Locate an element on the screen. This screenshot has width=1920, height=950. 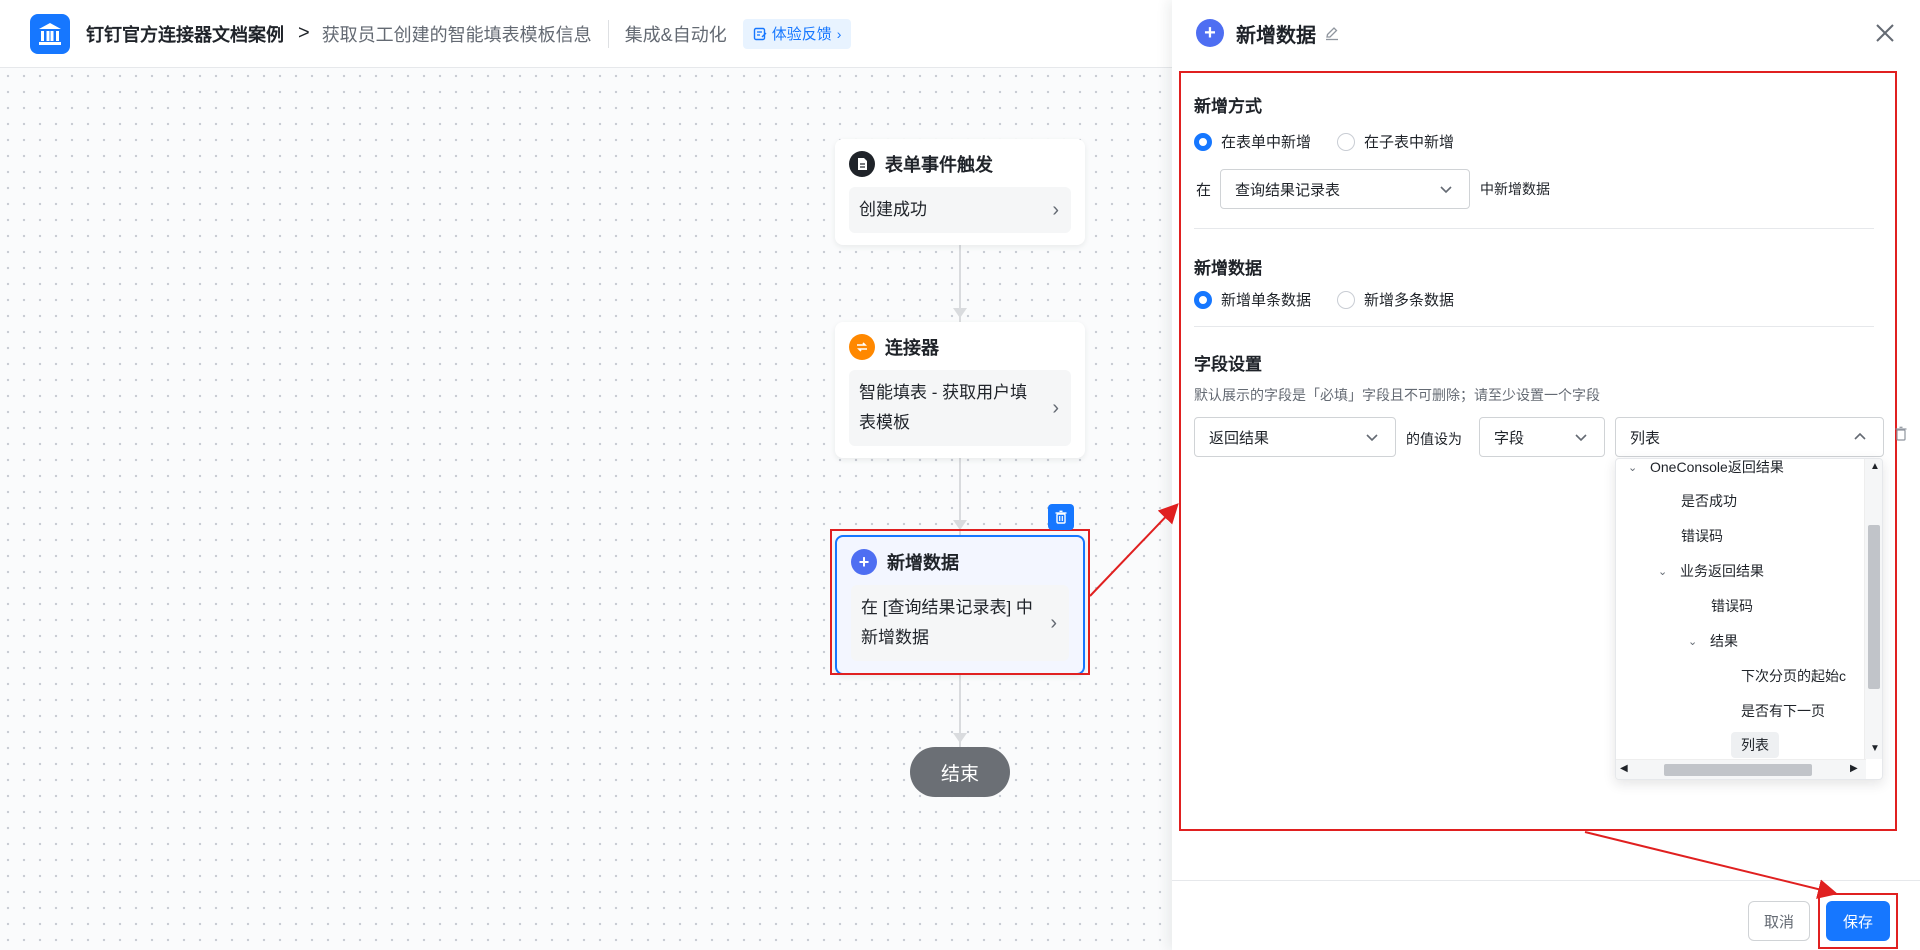
chevron-down-icon: ⌄ is located at coordinates (1663, 571).